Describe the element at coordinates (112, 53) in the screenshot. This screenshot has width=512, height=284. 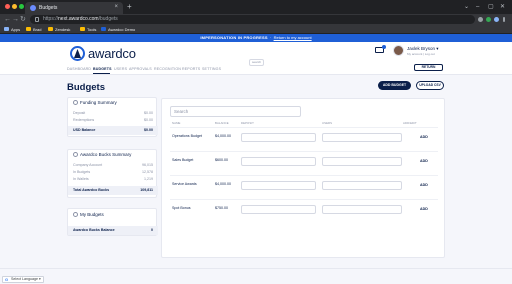
I see `logo-text: awardco` at that location.